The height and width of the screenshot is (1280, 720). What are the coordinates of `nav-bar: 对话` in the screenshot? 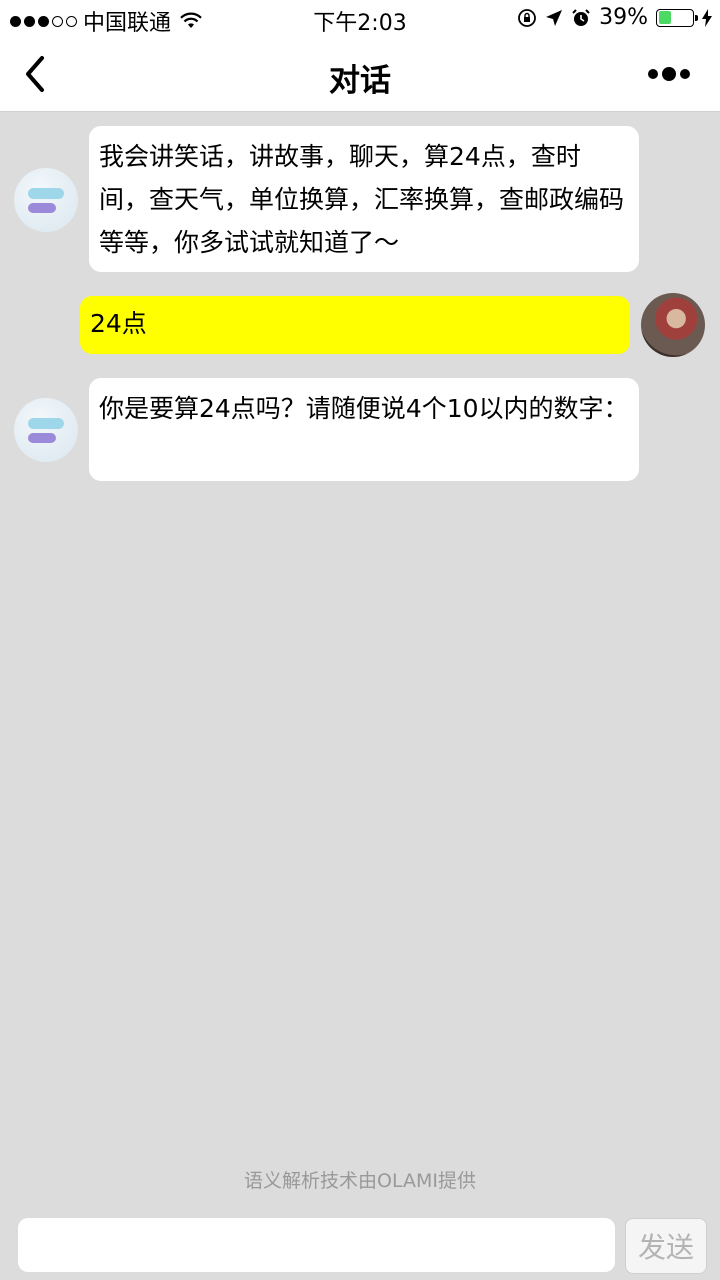 It's located at (360, 74).